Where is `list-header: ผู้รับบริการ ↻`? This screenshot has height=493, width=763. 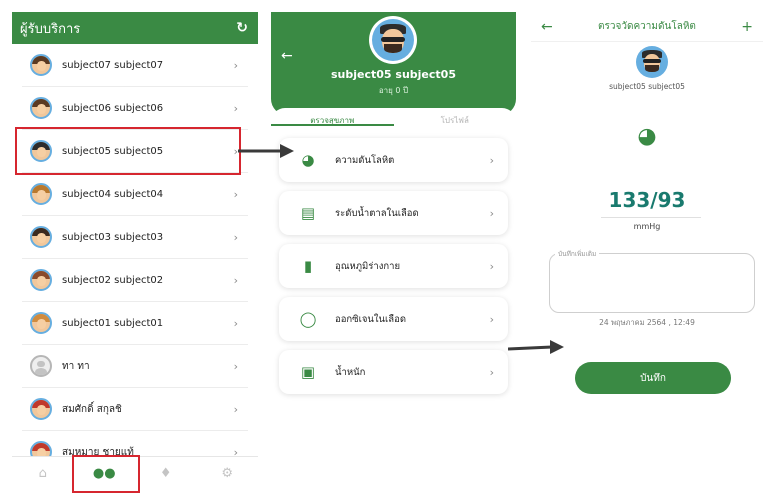
list-header: ผู้รับบริการ ↻ is located at coordinates (135, 28).